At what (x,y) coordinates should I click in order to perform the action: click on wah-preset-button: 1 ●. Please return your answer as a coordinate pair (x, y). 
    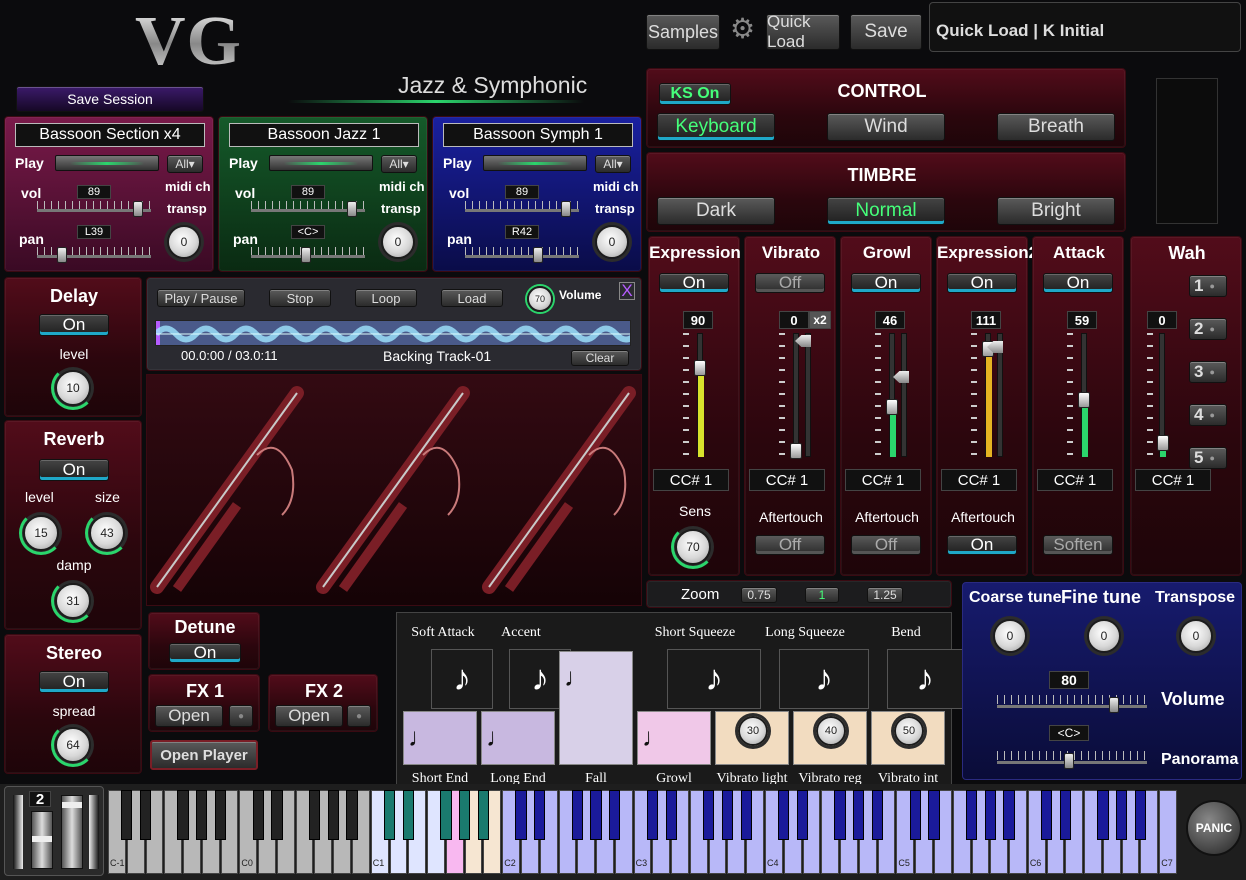
    Looking at the image, I should click on (1208, 286).